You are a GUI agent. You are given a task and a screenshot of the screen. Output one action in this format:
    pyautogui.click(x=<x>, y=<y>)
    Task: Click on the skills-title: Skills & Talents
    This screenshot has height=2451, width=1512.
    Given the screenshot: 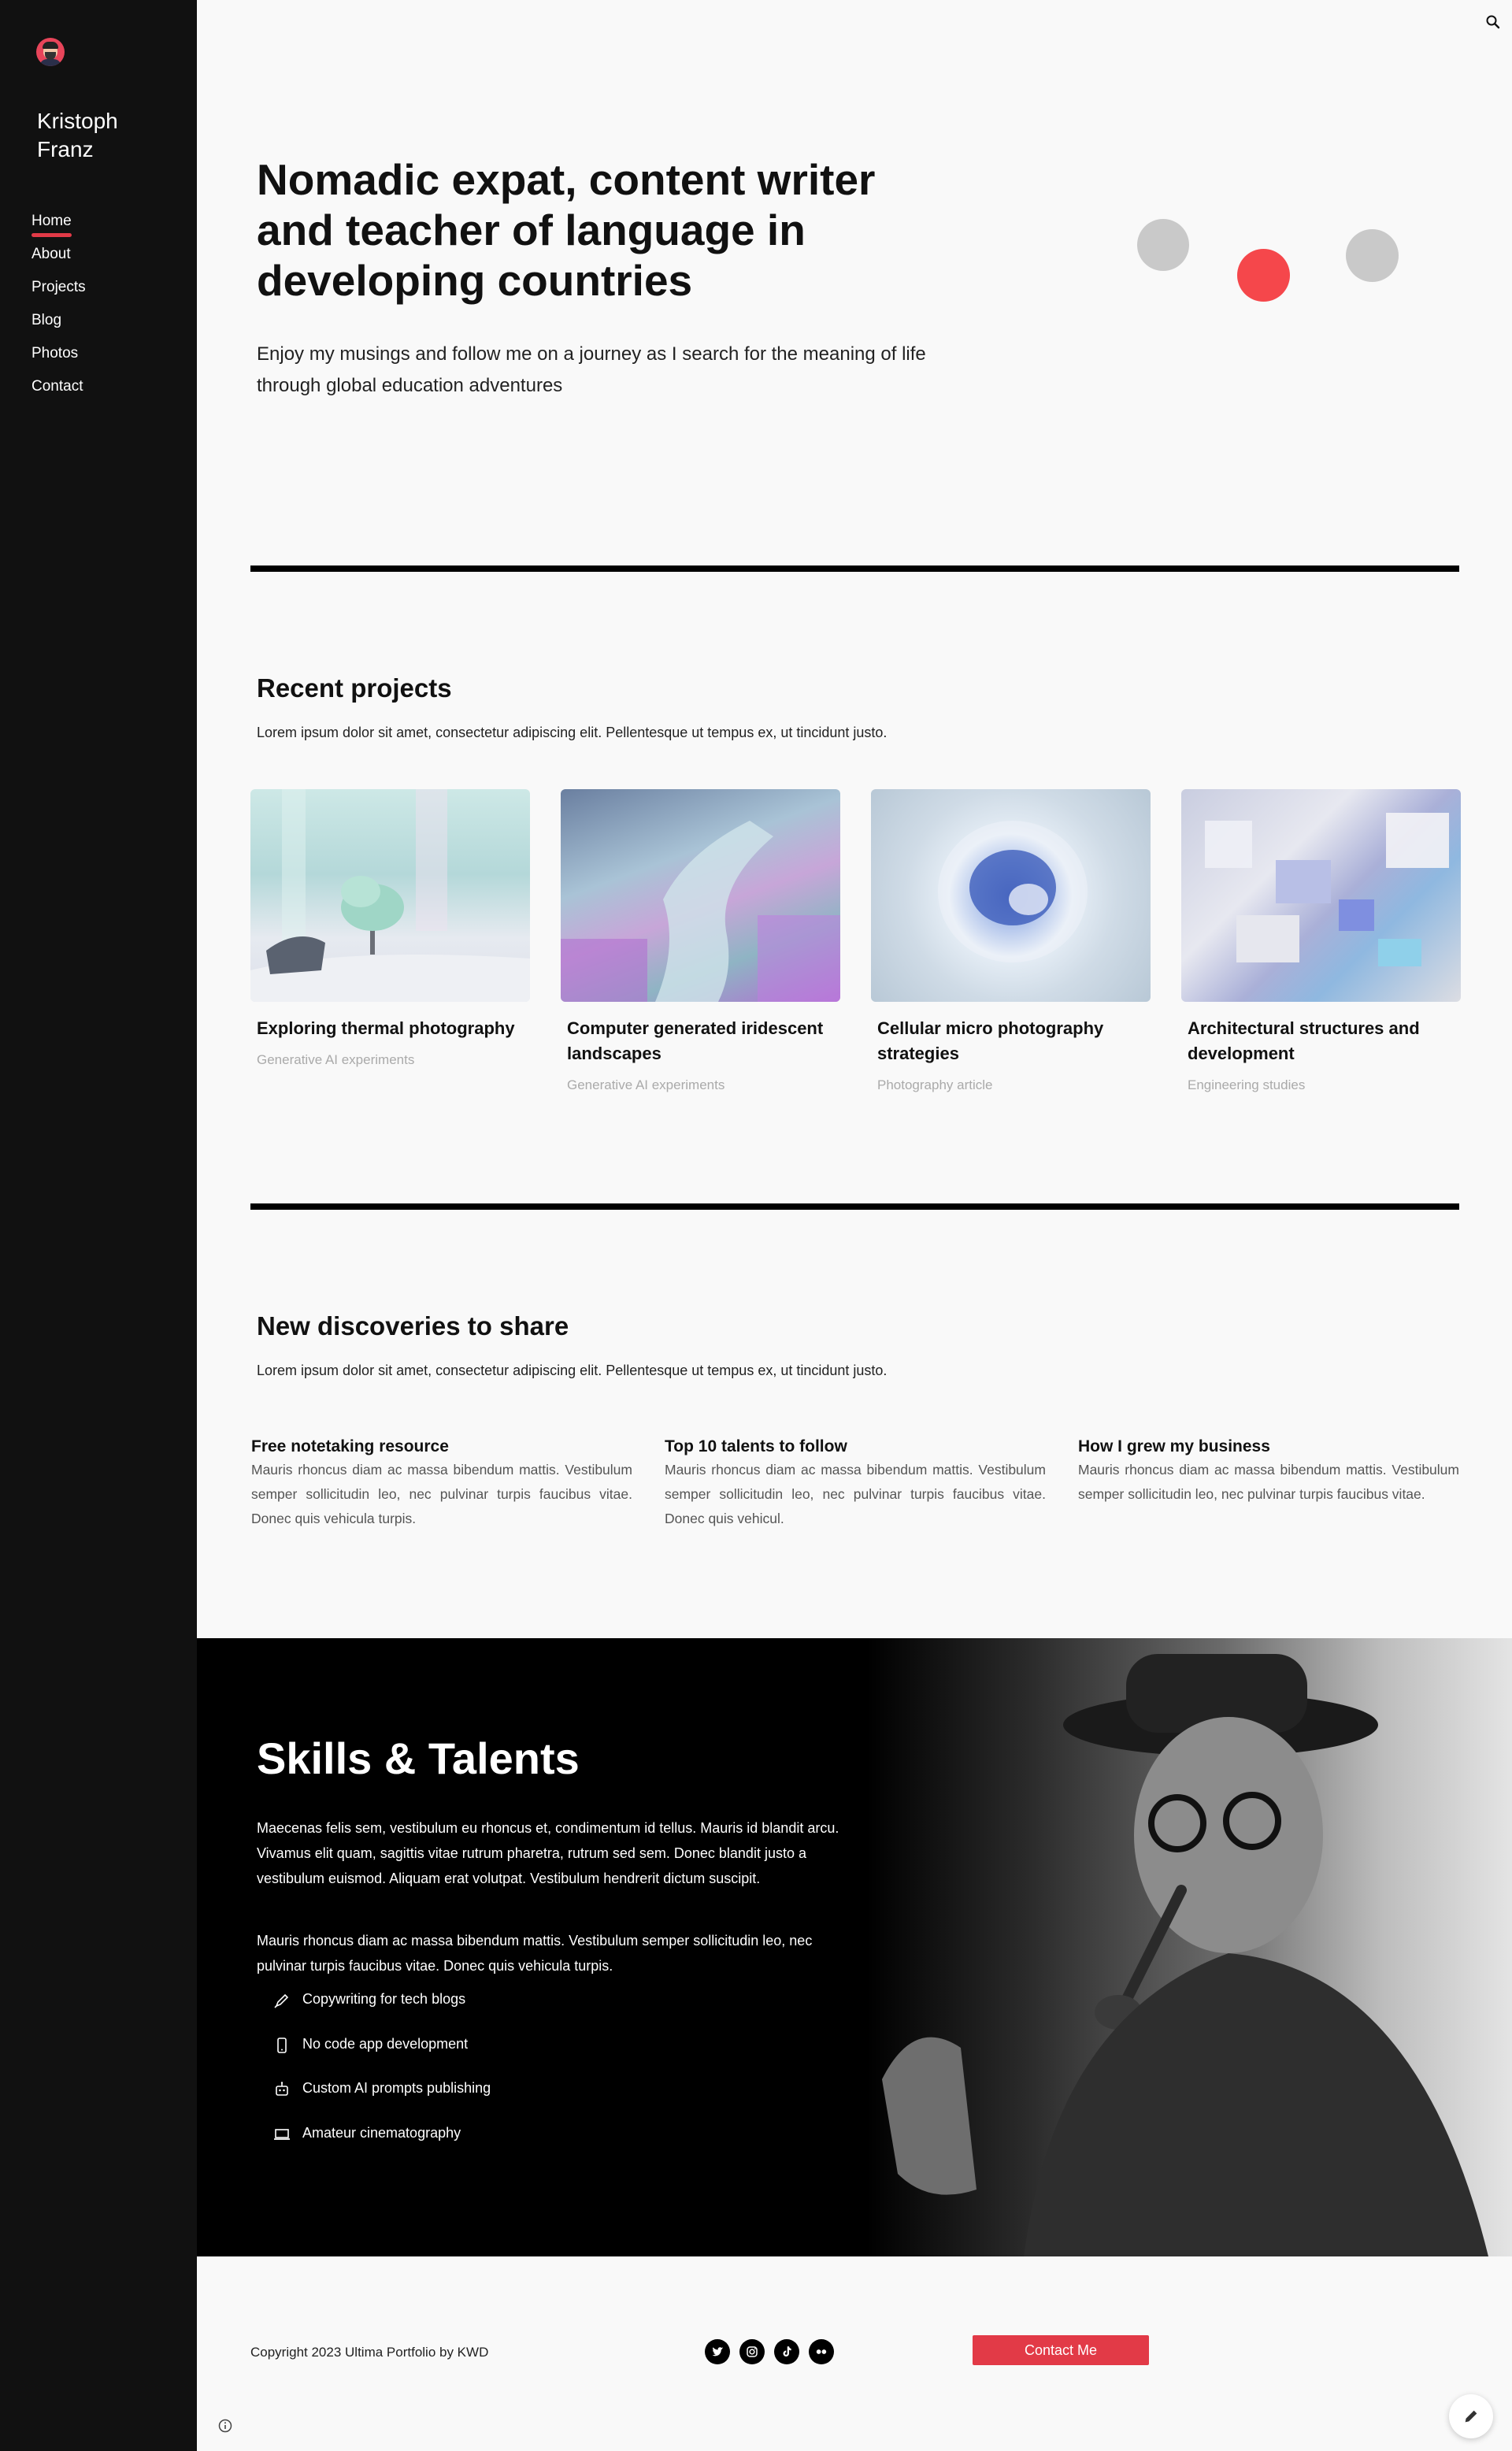 What is the action you would take?
    pyautogui.click(x=418, y=1758)
    